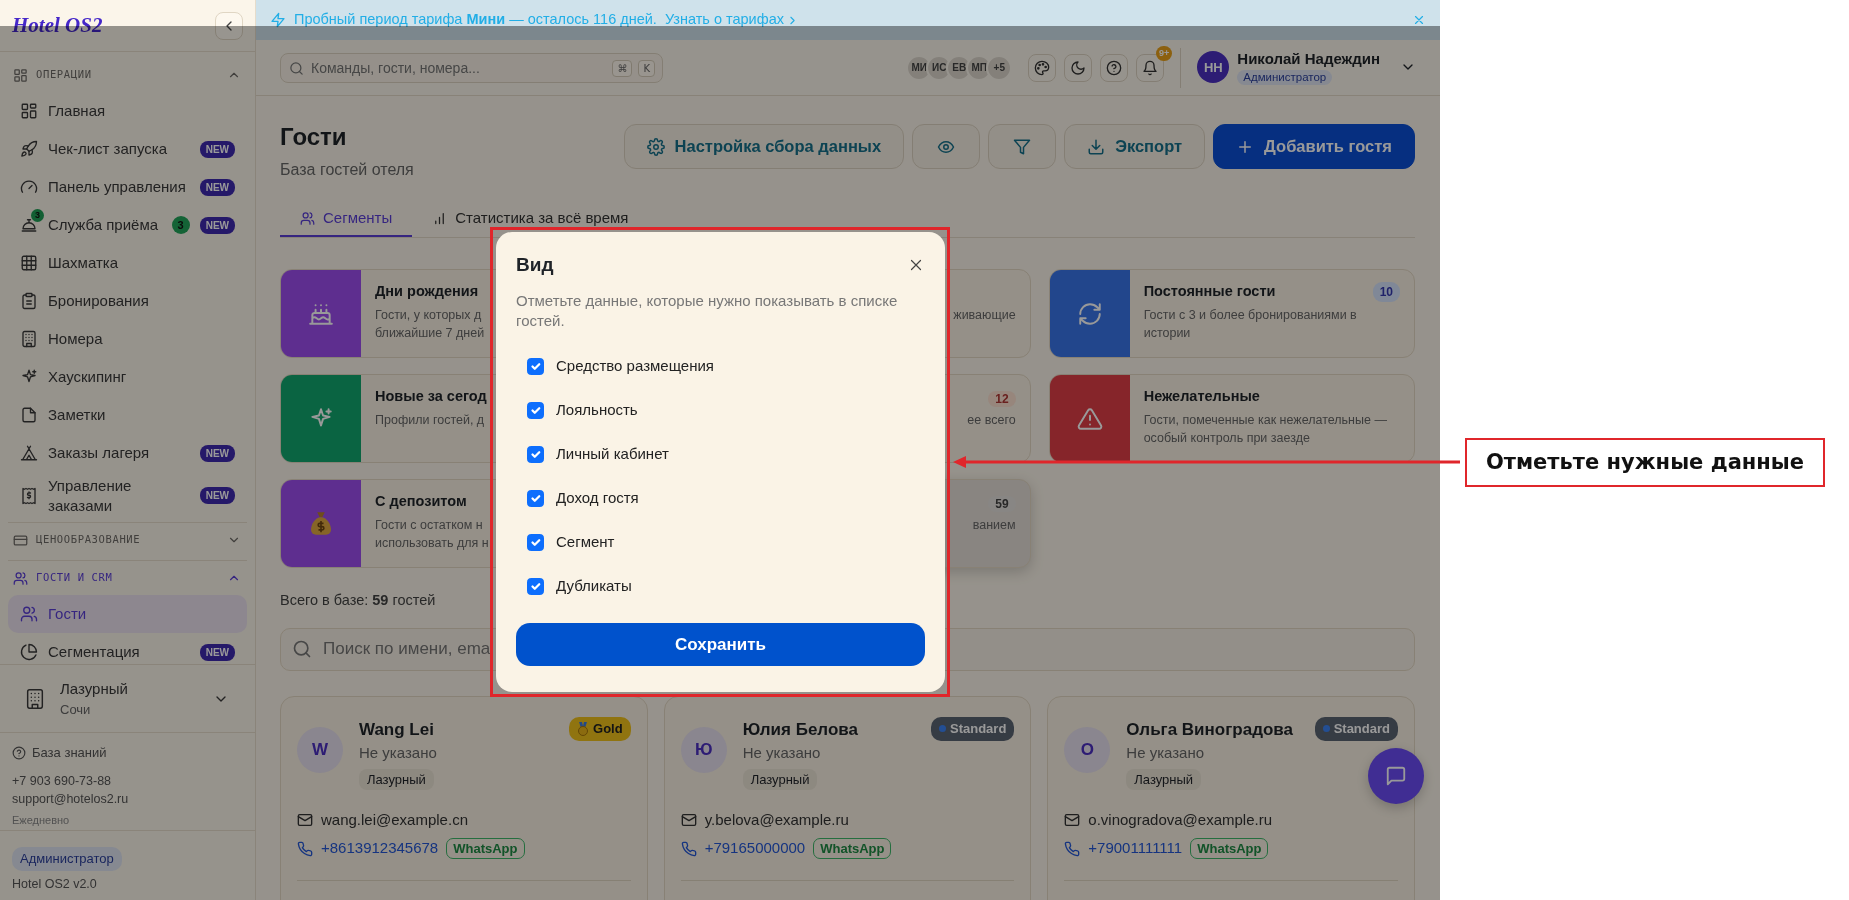 The image size is (1849, 900). I want to click on dark-mode-button, so click(1078, 67).